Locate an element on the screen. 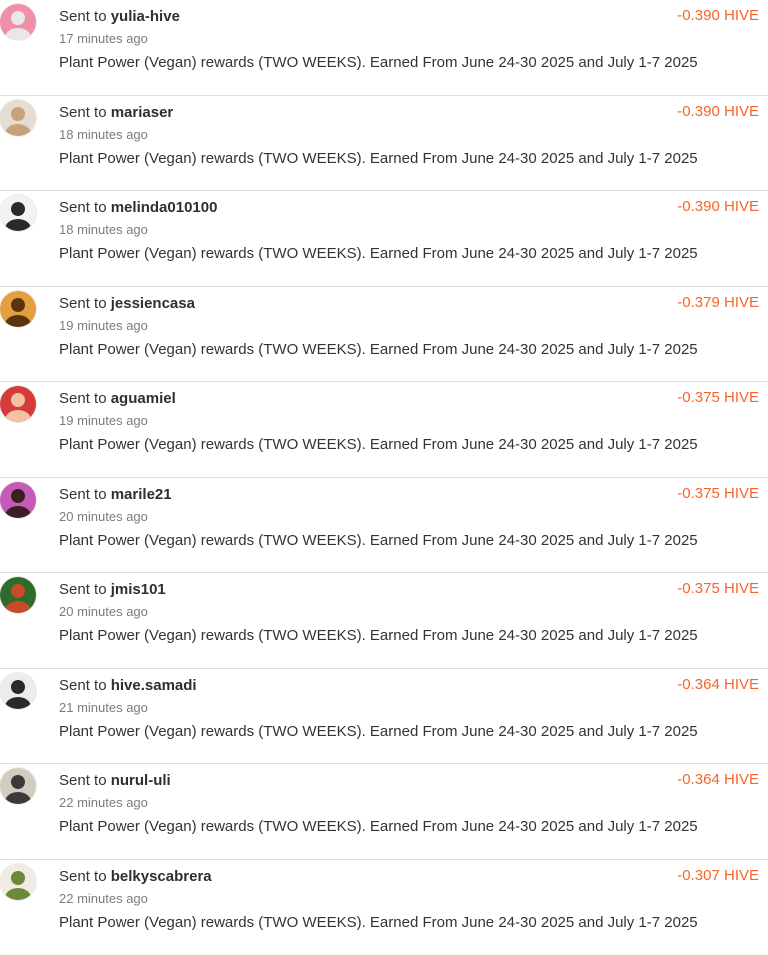  transfer-amount: -0.379 HIVE is located at coordinates (718, 303).